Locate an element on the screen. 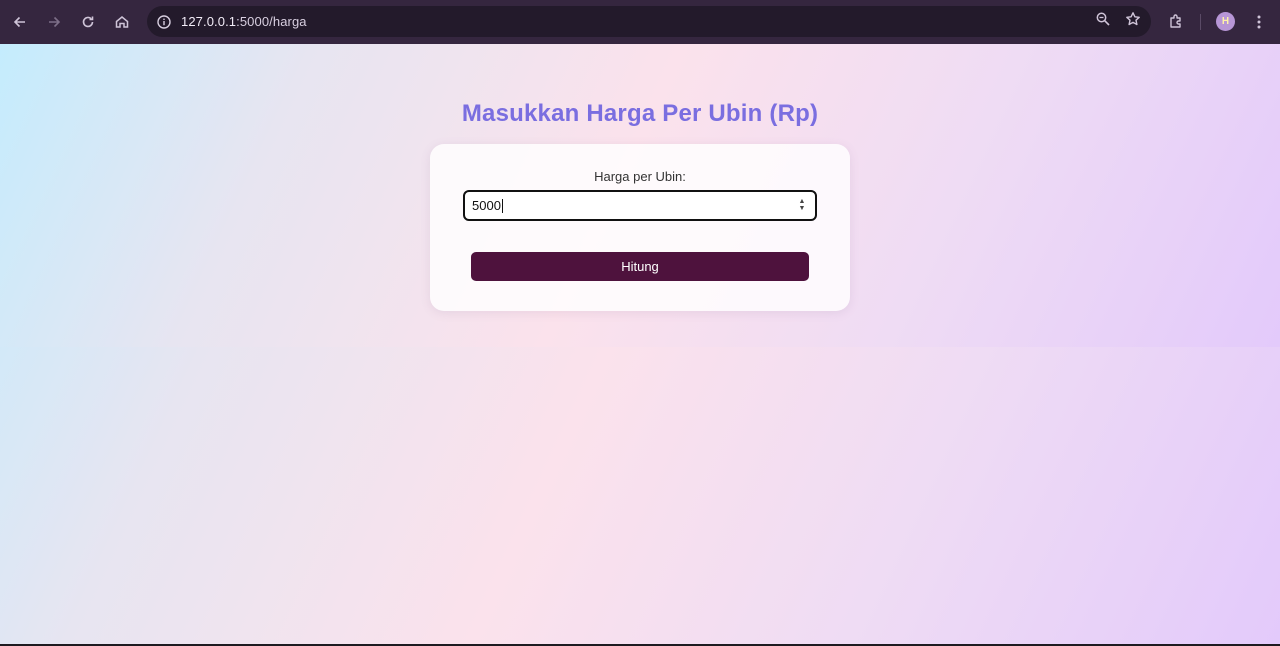  zoom-button is located at coordinates (1103, 21).